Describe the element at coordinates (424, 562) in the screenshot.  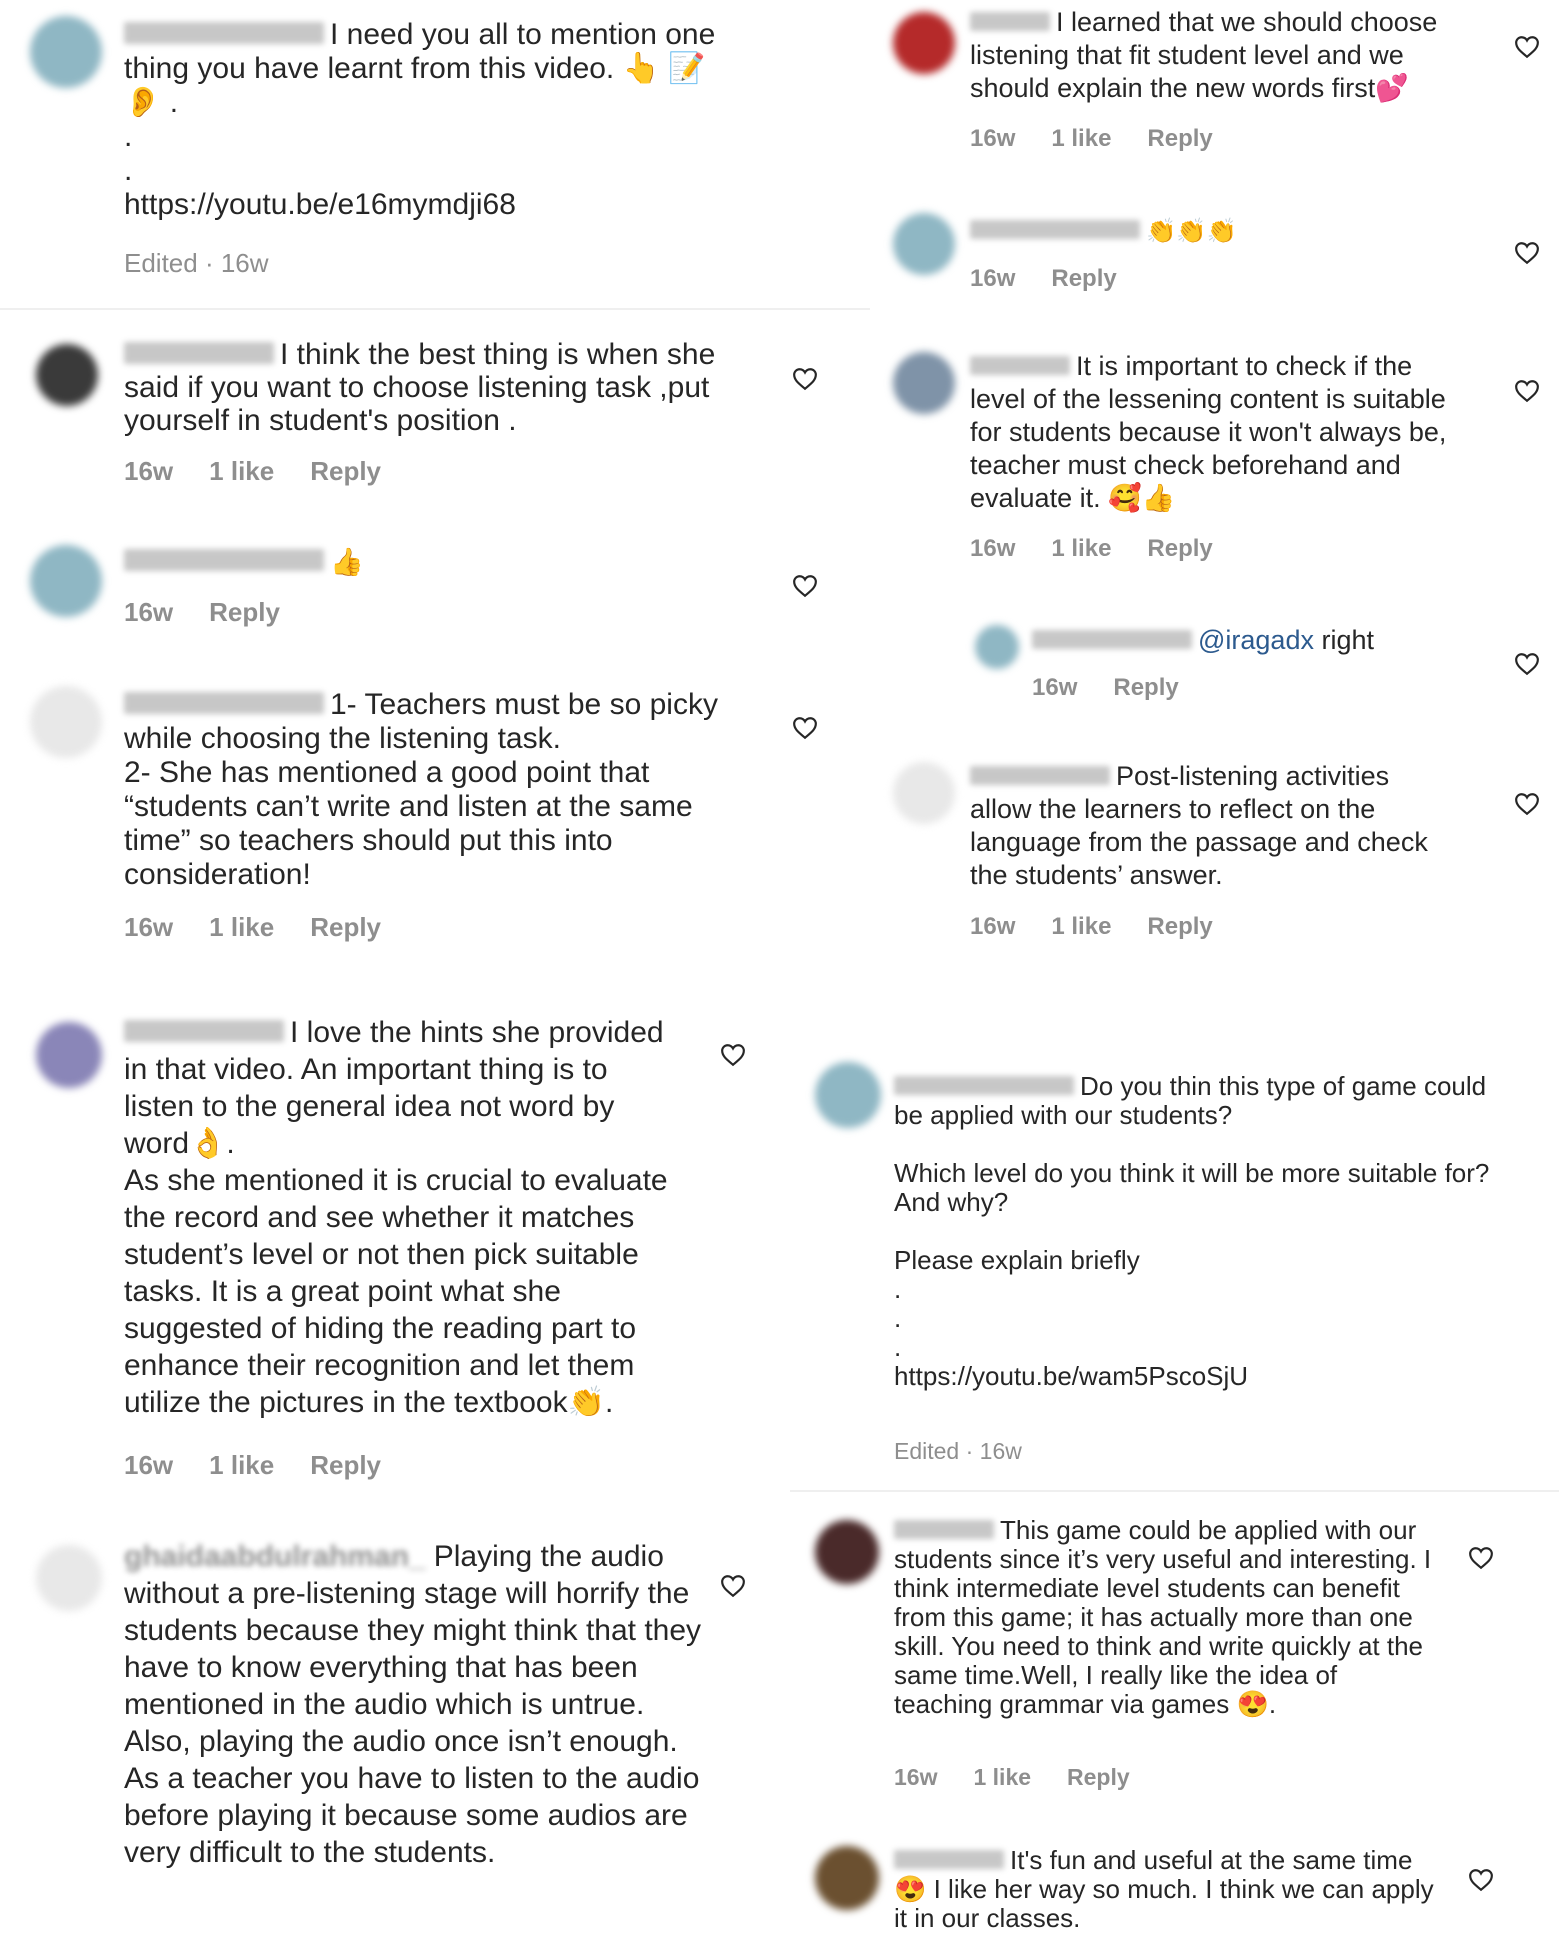
I see `comment-text: 👍` at that location.